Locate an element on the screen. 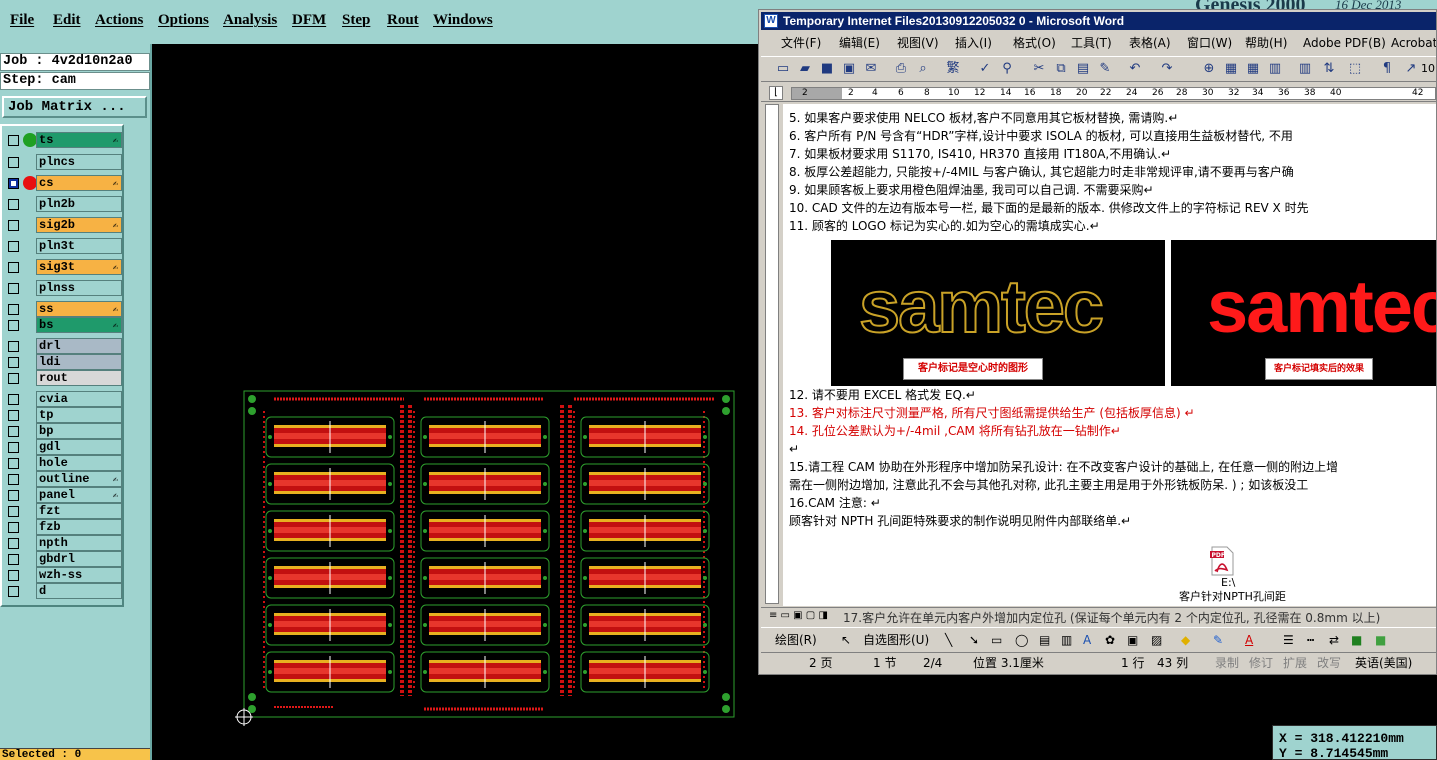 This screenshot has height=760, width=1437. layer-row-outline: outline ✍ is located at coordinates (62, 479).